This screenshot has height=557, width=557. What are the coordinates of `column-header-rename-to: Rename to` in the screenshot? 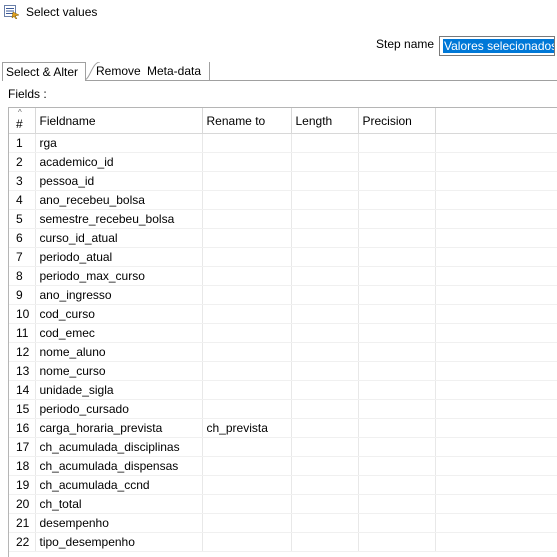 It's located at (247, 121).